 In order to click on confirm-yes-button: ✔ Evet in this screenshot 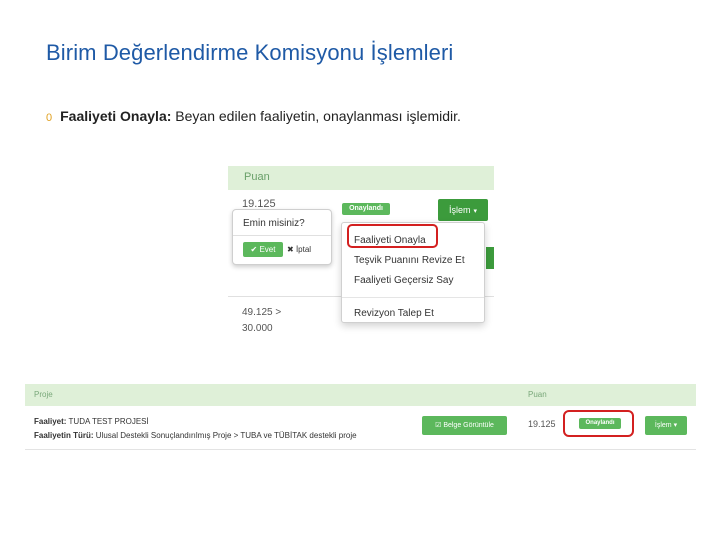, I will do `click(263, 249)`.